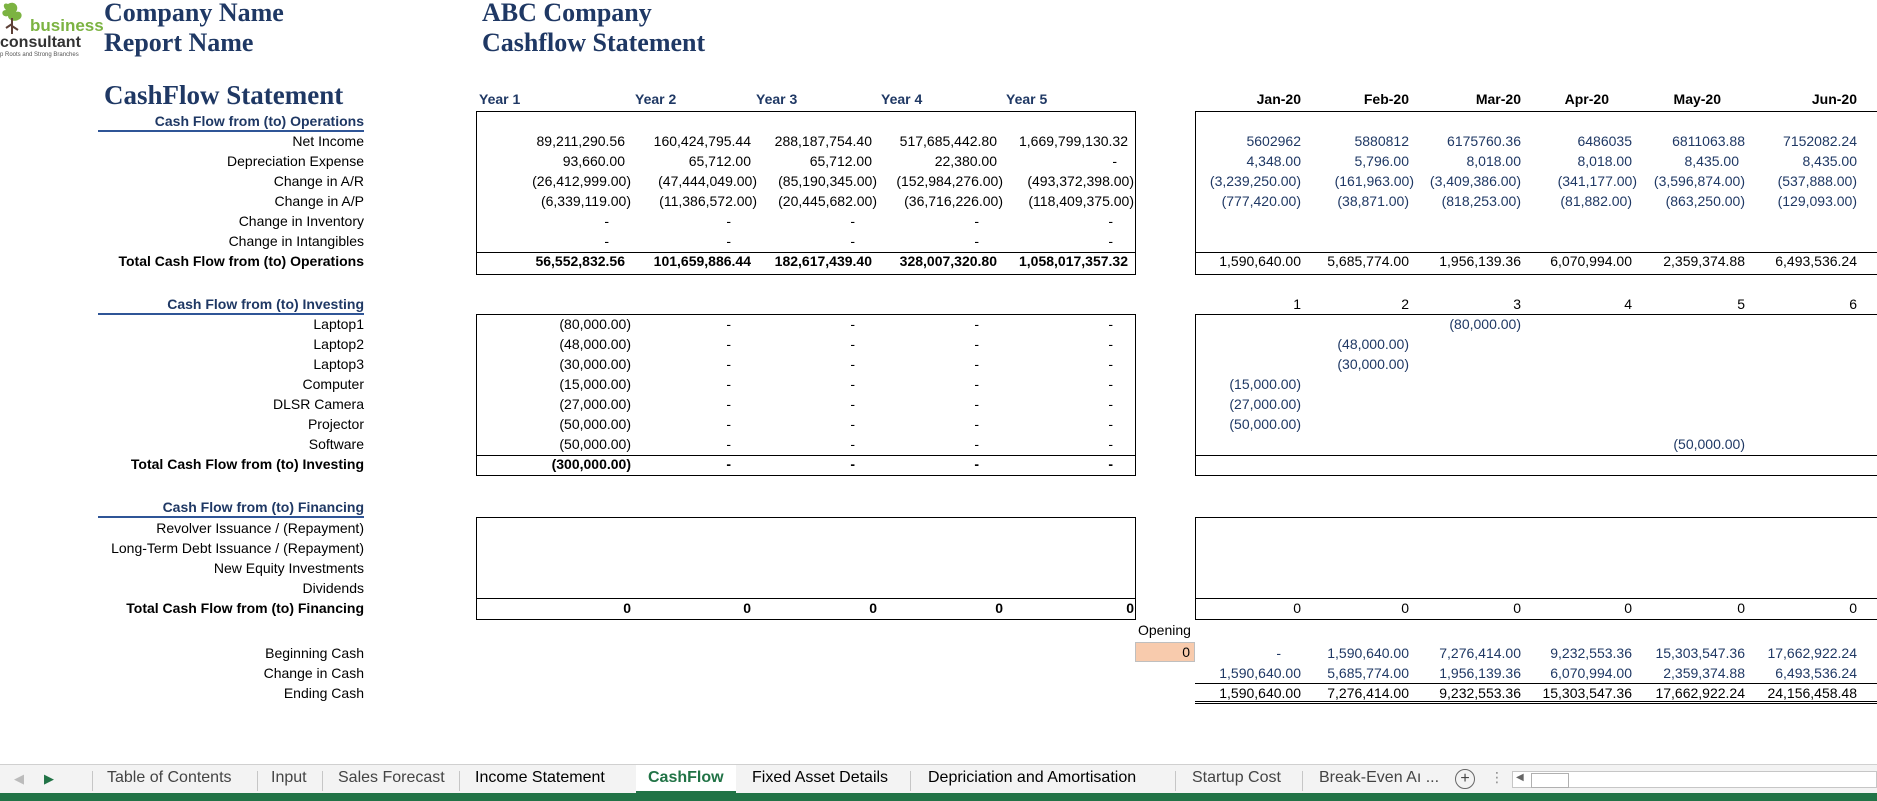 The image size is (1877, 801). I want to click on cell: 1,669,799,130.32, so click(1073, 141).